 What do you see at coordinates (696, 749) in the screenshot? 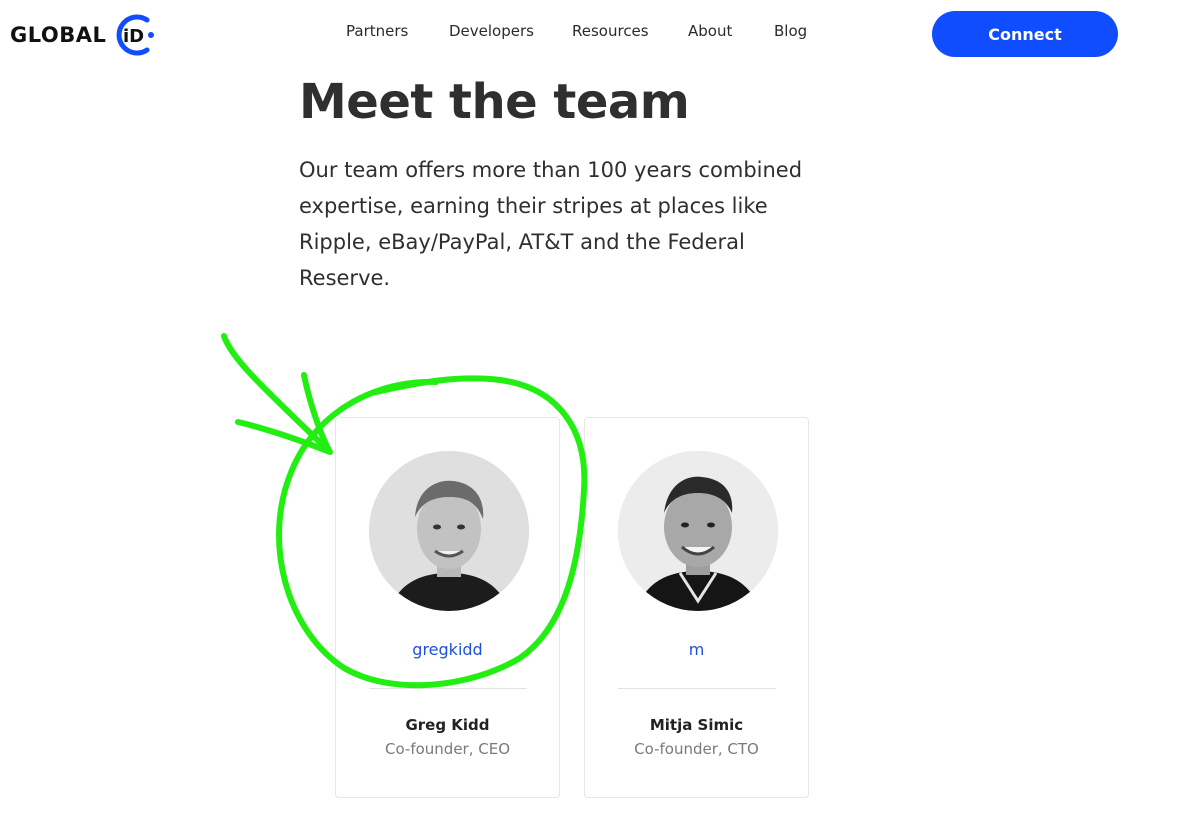
I see `member-role: Co-founder, CTO` at bounding box center [696, 749].